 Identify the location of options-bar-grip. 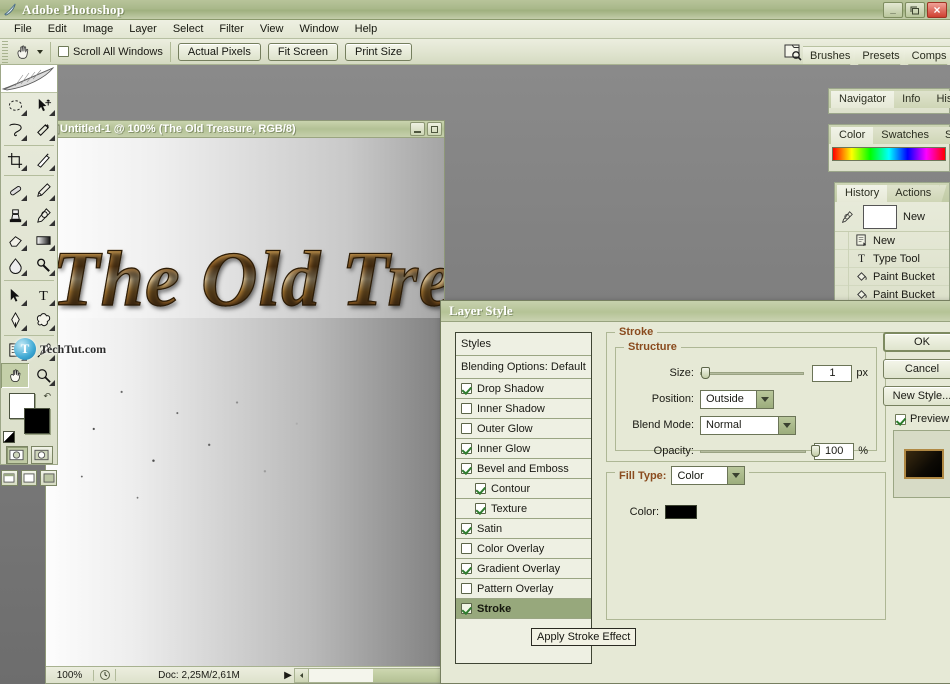
(5, 51).